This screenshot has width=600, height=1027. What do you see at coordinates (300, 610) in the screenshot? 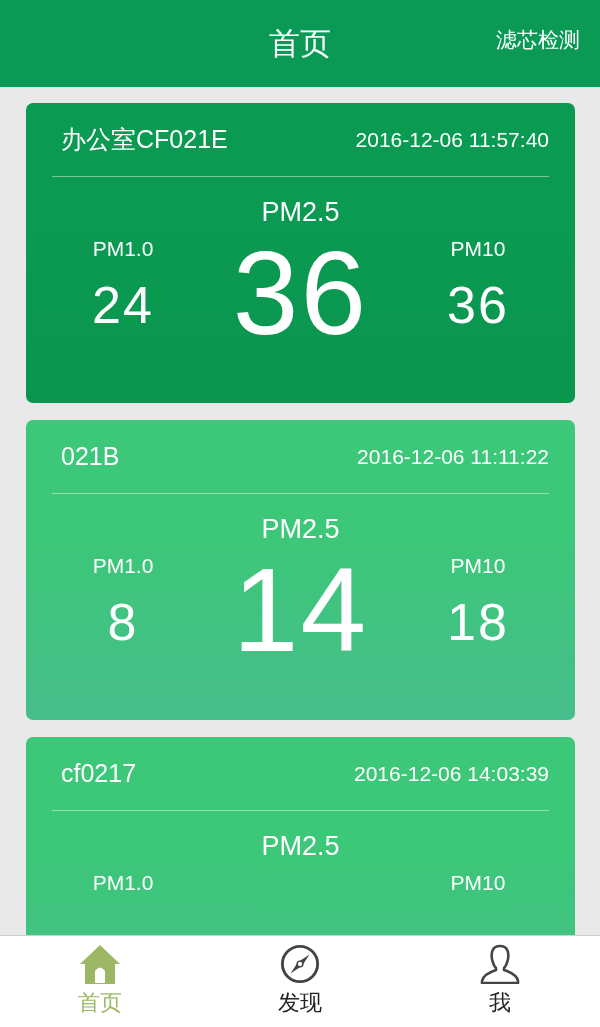
I see `metric-value: 14` at bounding box center [300, 610].